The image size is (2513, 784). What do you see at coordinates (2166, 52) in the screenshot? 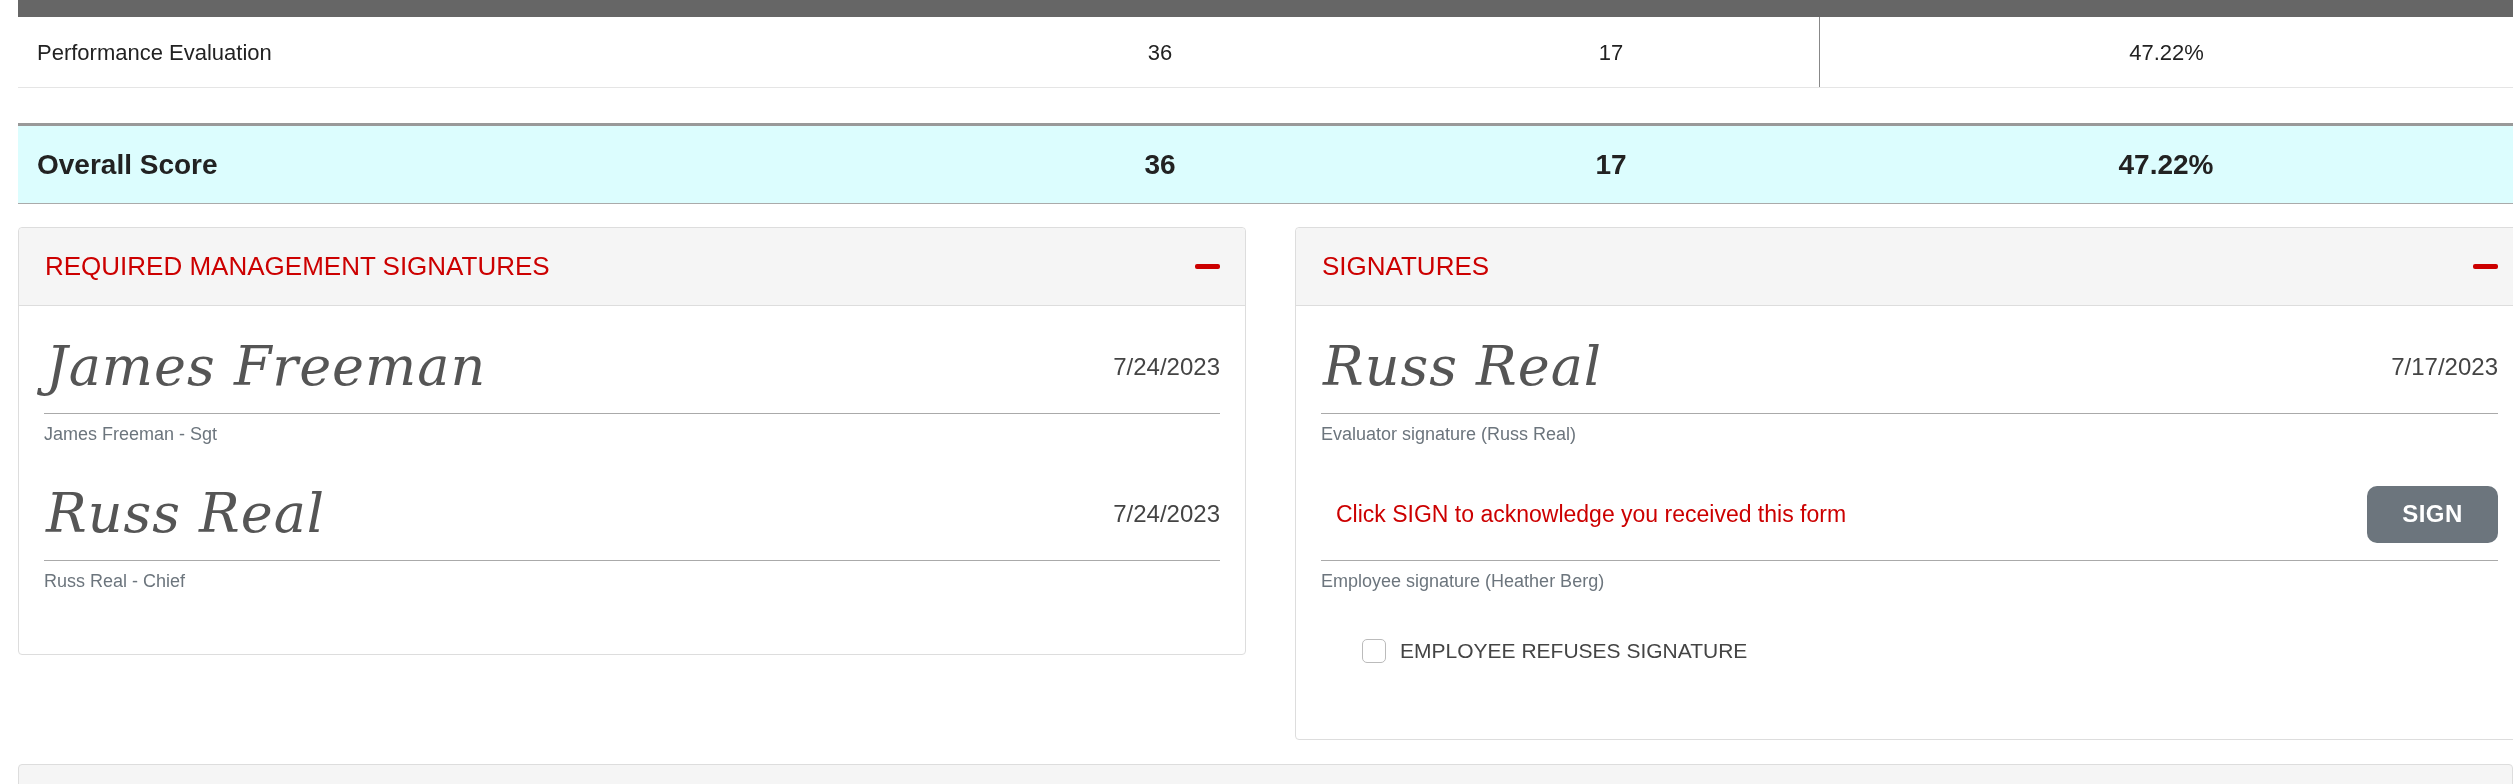
I see `table-cell-text: 47.22%` at bounding box center [2166, 52].